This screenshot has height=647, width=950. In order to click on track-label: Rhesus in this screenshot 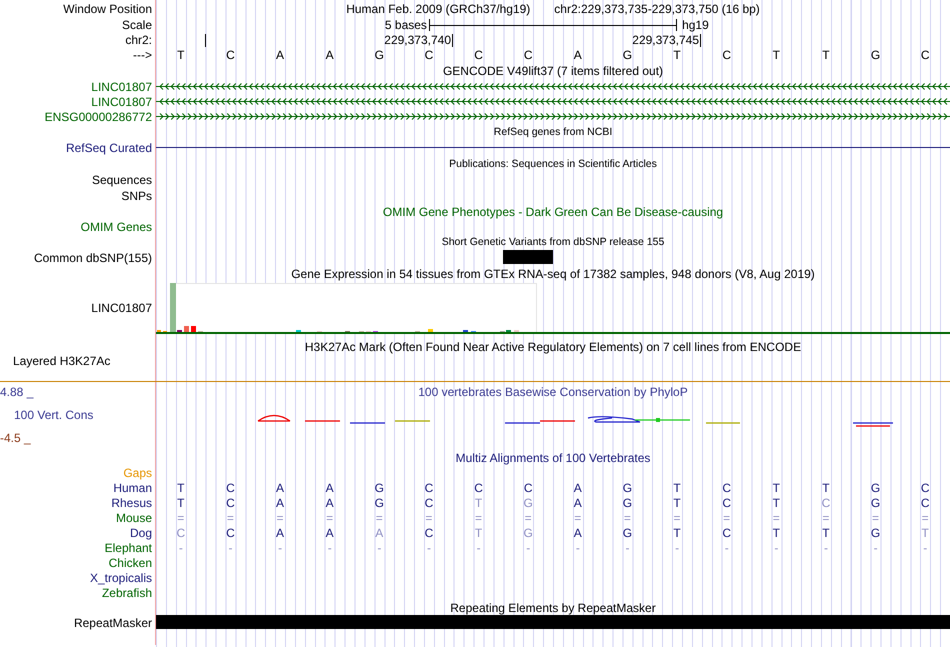, I will do `click(132, 503)`.